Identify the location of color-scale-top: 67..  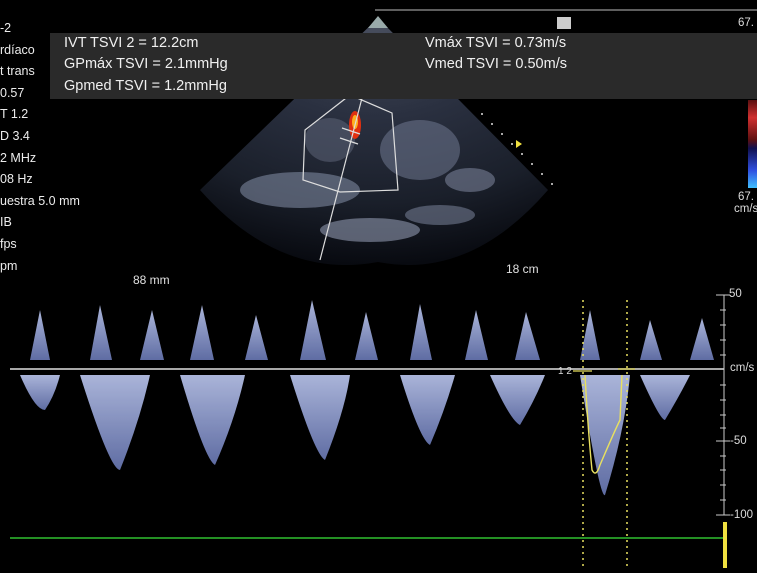
(746, 23).